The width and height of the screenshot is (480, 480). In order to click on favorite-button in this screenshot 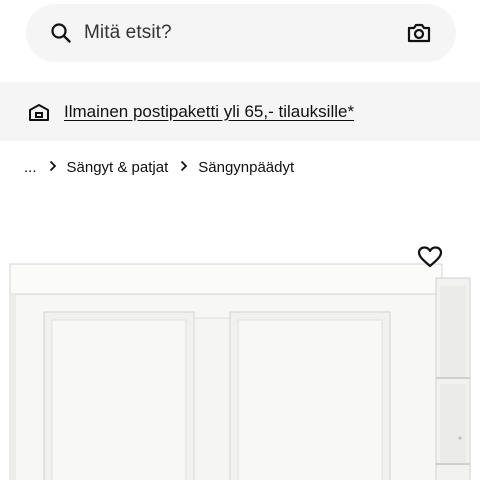, I will do `click(430, 257)`.